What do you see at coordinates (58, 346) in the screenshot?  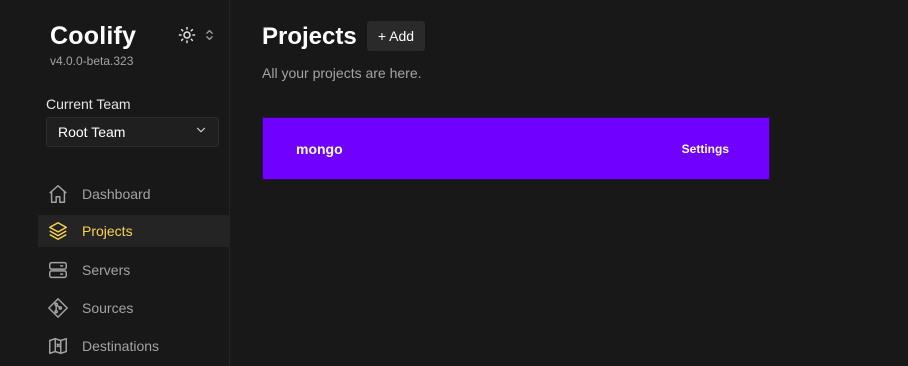 I see `map-icon` at bounding box center [58, 346].